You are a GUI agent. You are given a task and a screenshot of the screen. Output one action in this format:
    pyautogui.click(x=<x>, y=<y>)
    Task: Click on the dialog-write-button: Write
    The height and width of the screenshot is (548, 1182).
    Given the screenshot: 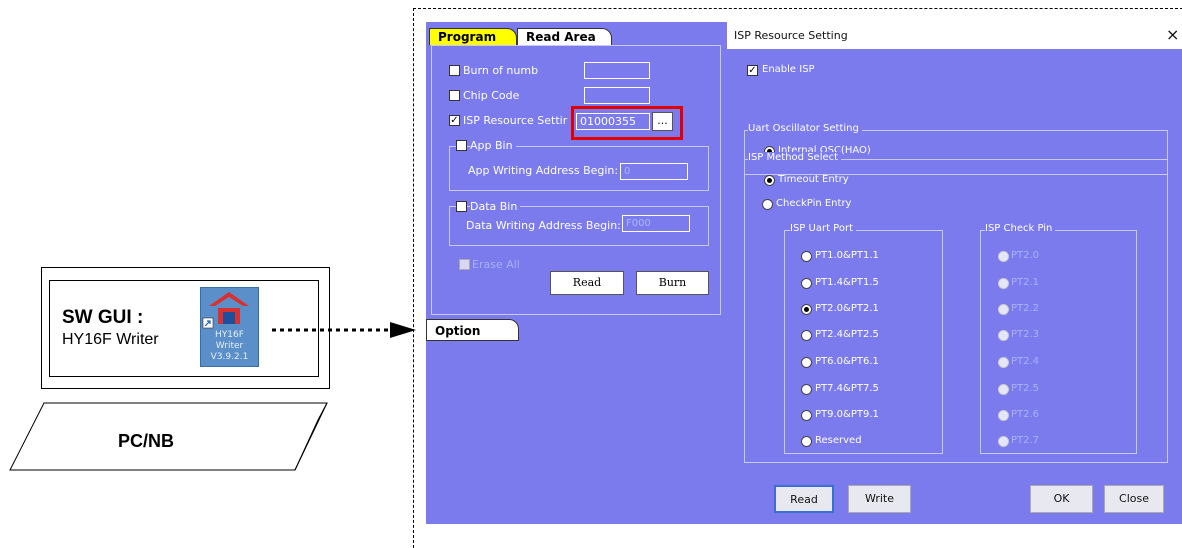 What is the action you would take?
    pyautogui.click(x=879, y=499)
    